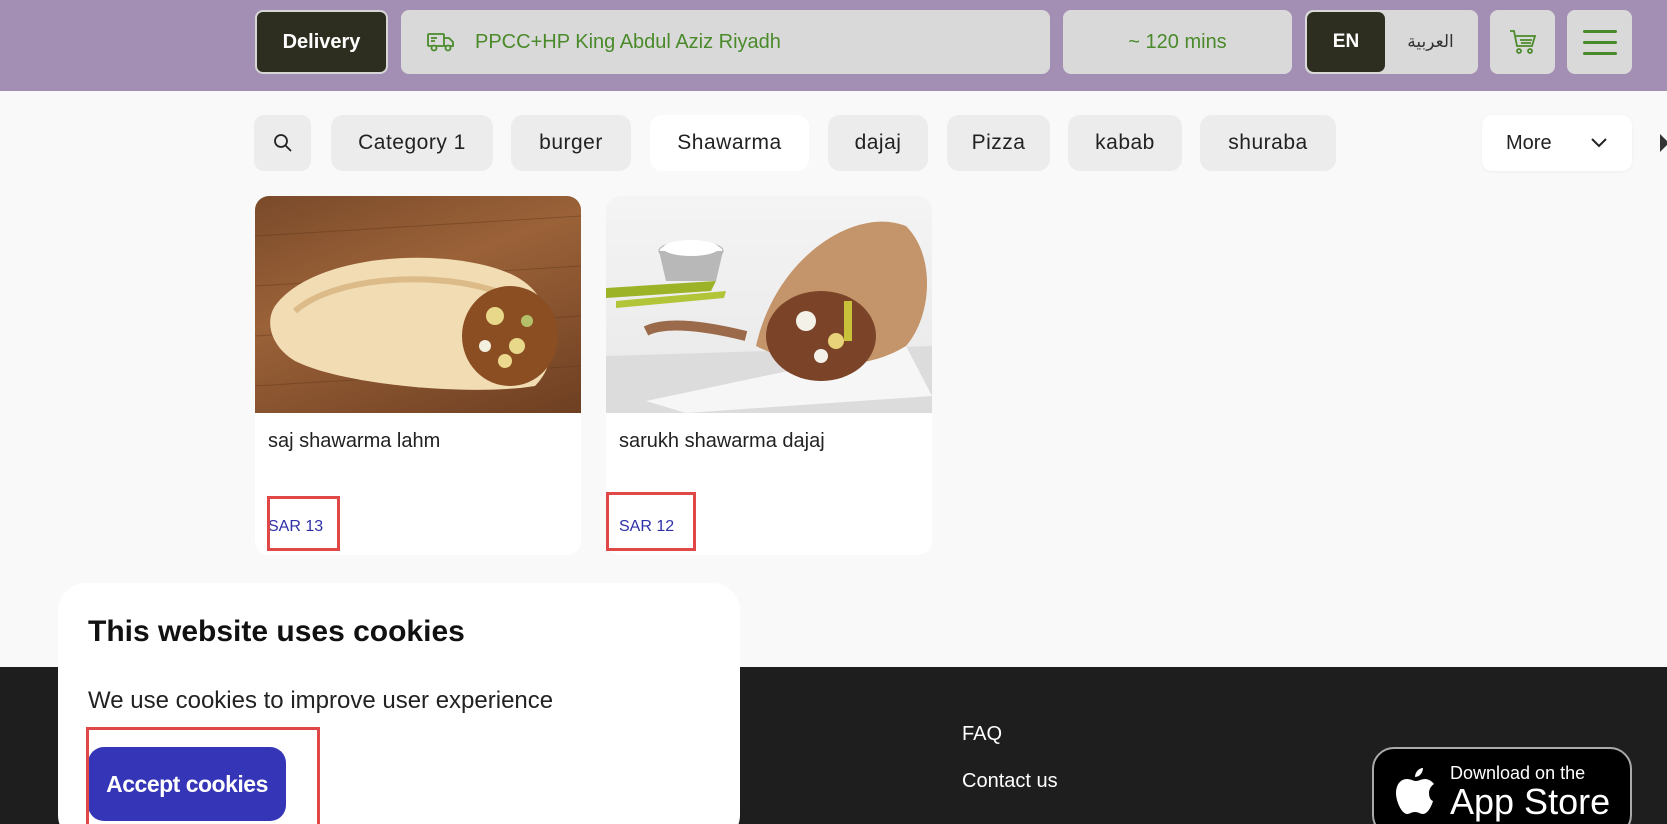 The height and width of the screenshot is (824, 1667). I want to click on lang-en-button: EN, so click(1346, 42).